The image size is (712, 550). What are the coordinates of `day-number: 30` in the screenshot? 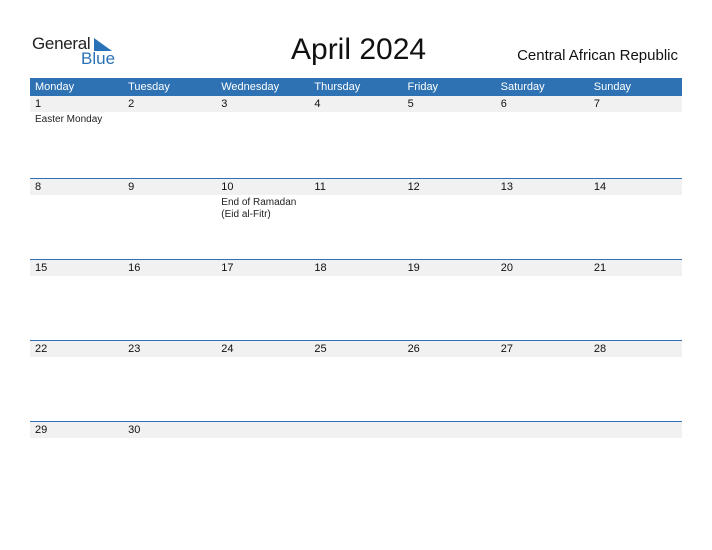 It's located at (134, 430).